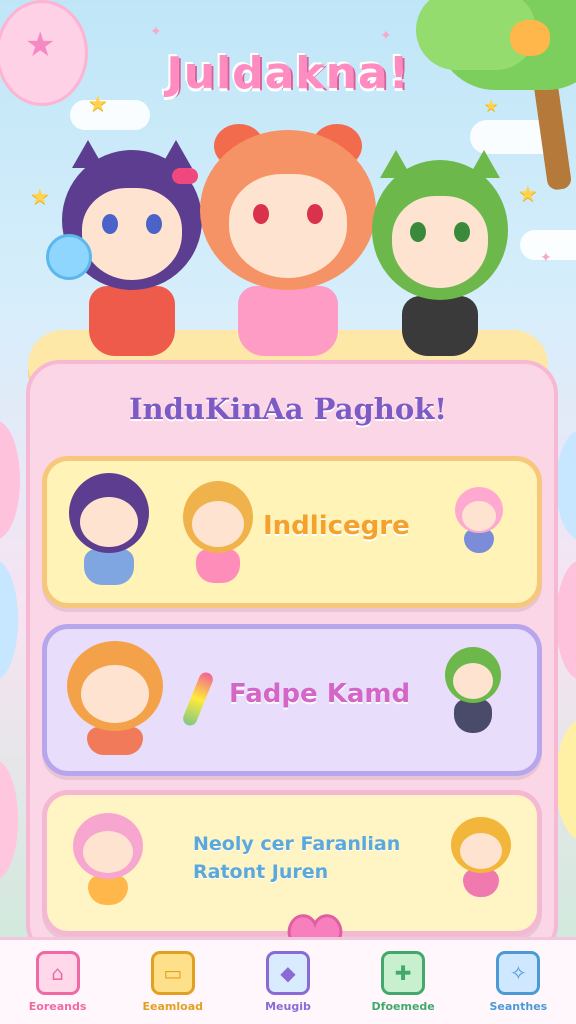  I want to click on card-label: Fadpe Kamd, so click(320, 694).